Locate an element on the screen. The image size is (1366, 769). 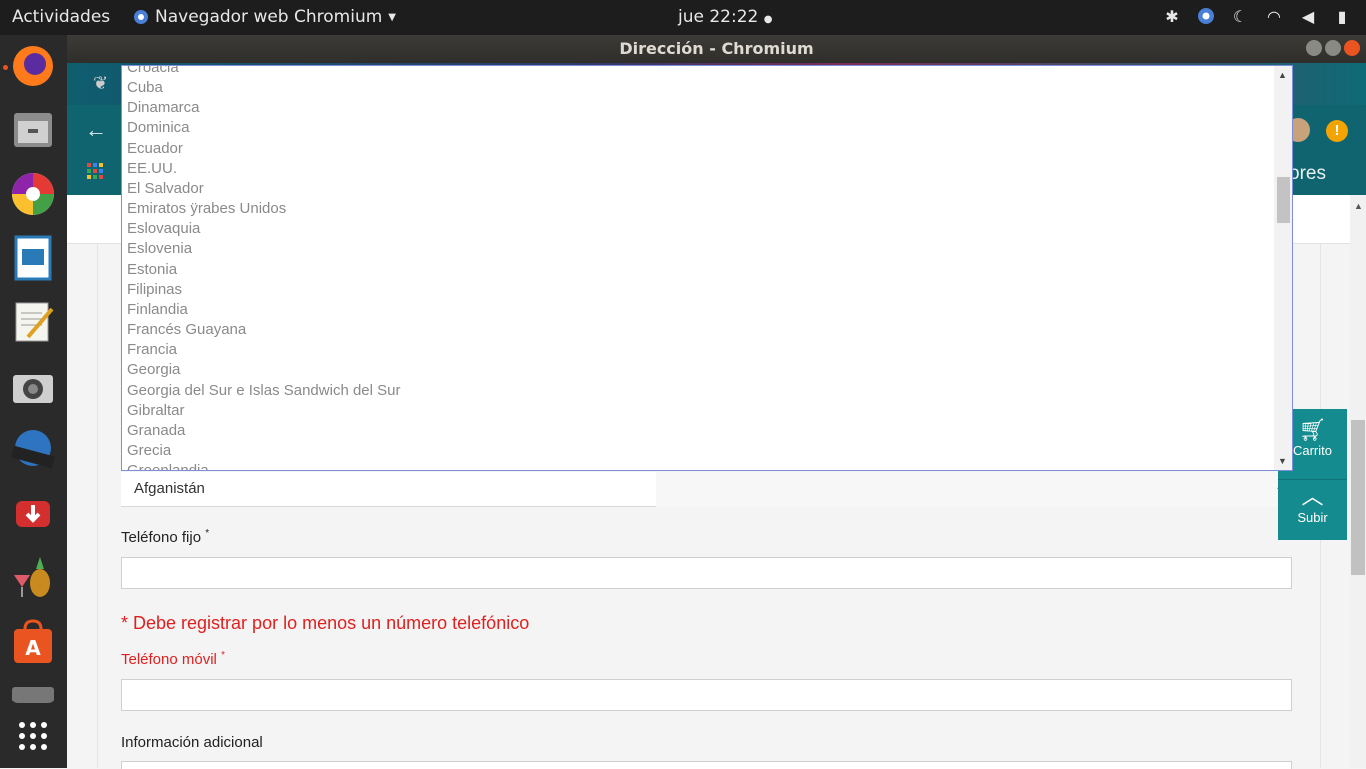
window-controls is located at coordinates (1333, 48).